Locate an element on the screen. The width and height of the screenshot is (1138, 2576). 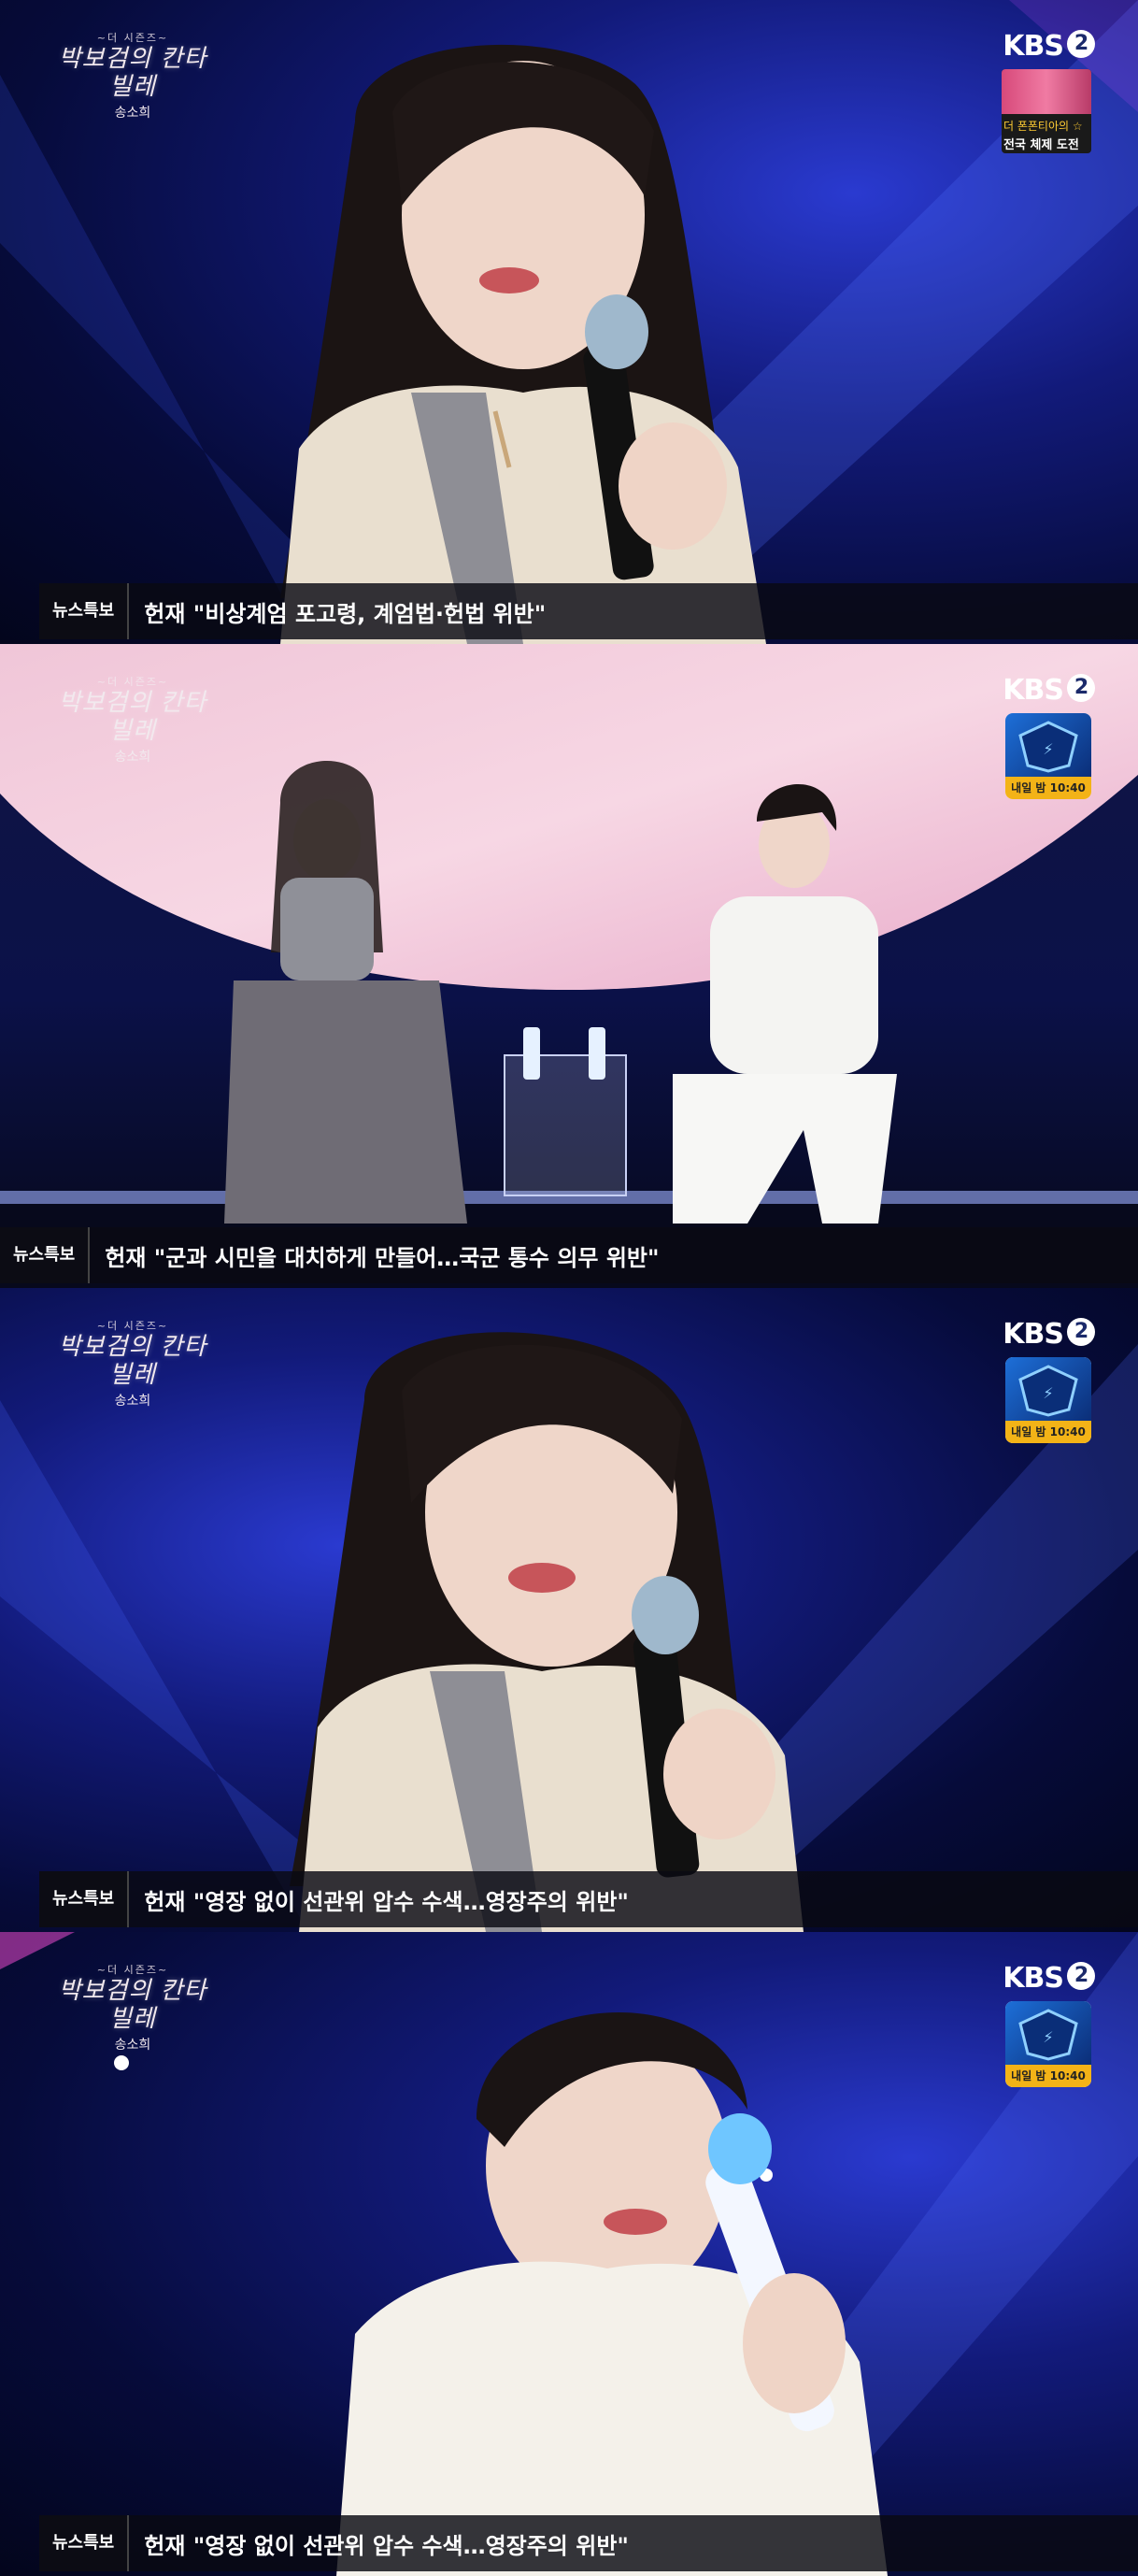
promo-line-2: 전국 체제 도전 is located at coordinates (1041, 145).